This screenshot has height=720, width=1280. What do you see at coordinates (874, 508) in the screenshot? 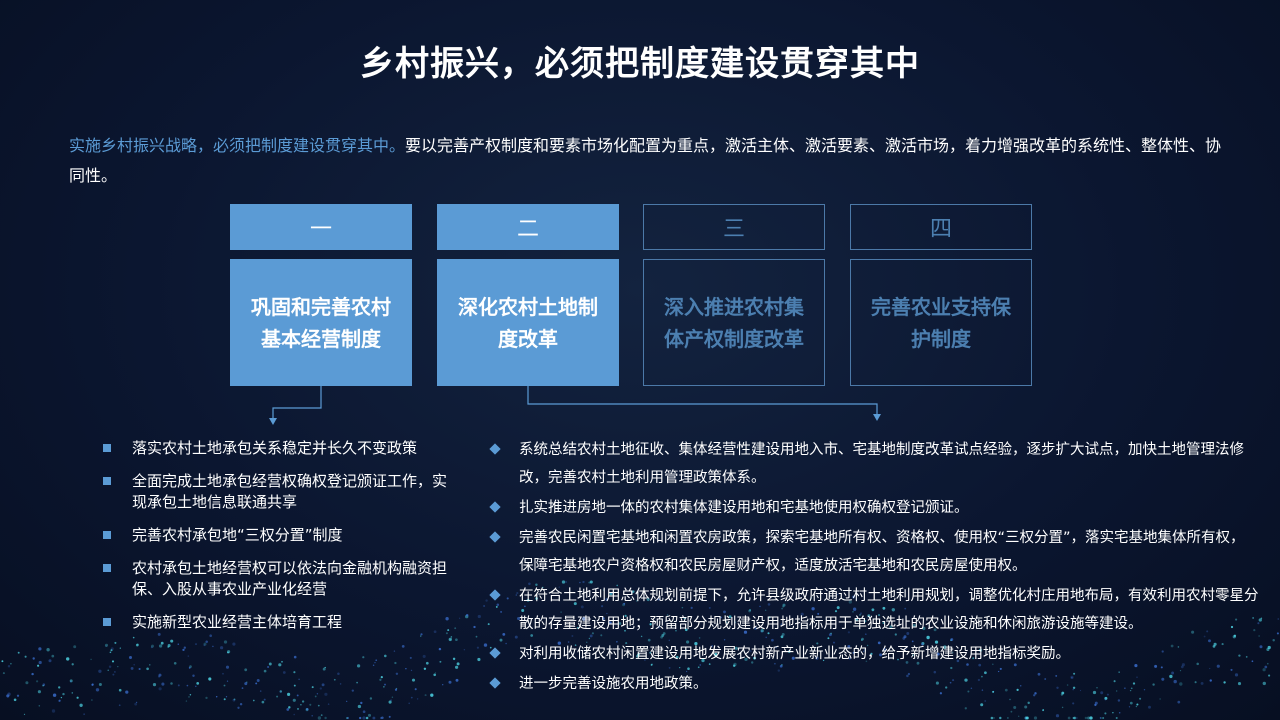
I see `list-item: 扎实推进房地一体的农村集体建设用地和宅基地使用权确权登记颁证。` at bounding box center [874, 508].